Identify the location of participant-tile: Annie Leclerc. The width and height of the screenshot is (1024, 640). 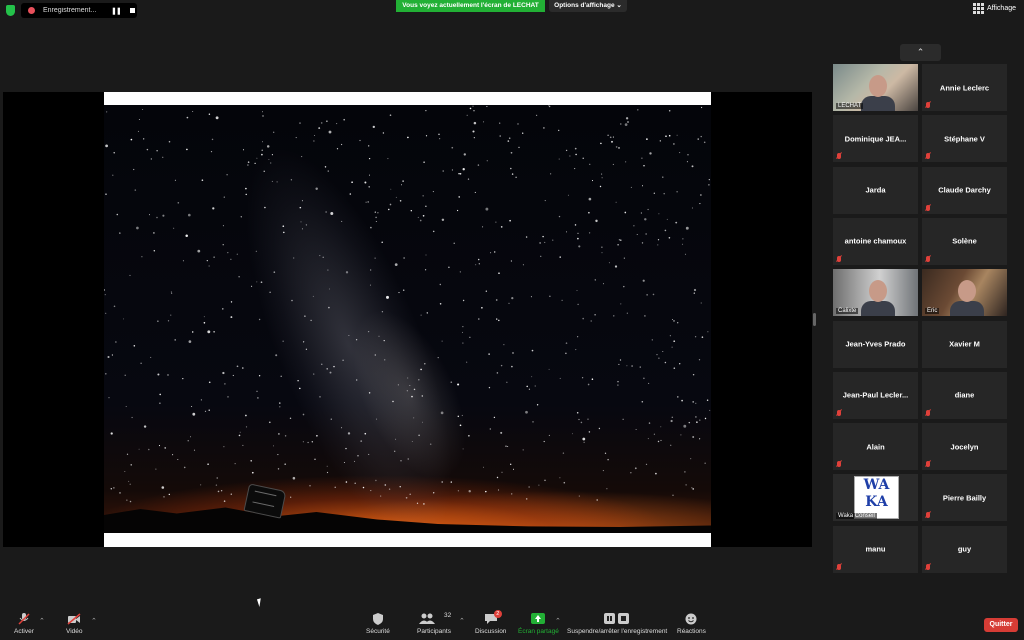
(964, 87).